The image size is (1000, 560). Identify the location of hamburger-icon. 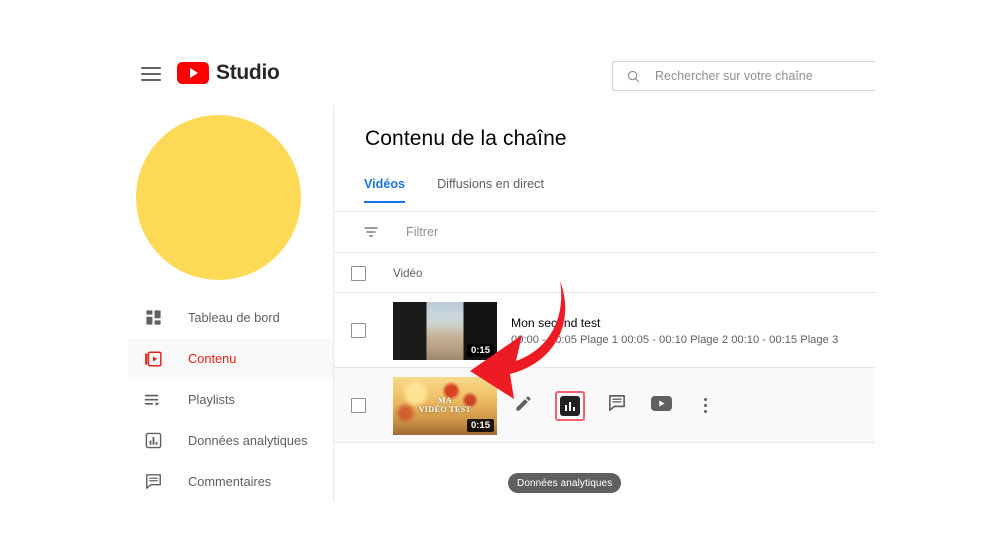
(151, 74).